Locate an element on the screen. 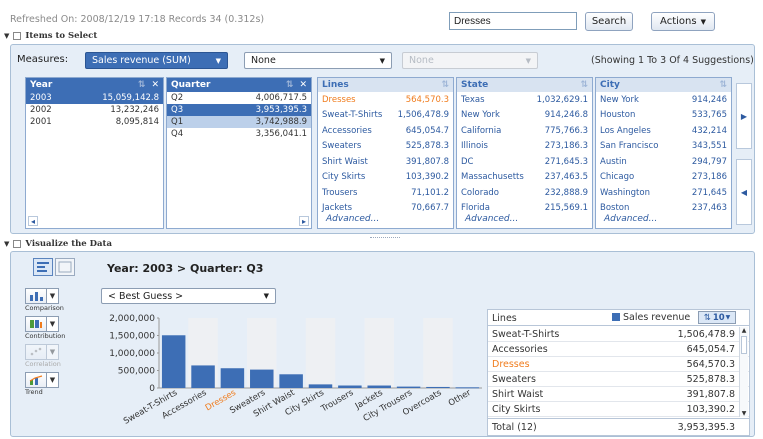 This screenshot has width=763, height=439. actions-label: Actions is located at coordinates (678, 21).